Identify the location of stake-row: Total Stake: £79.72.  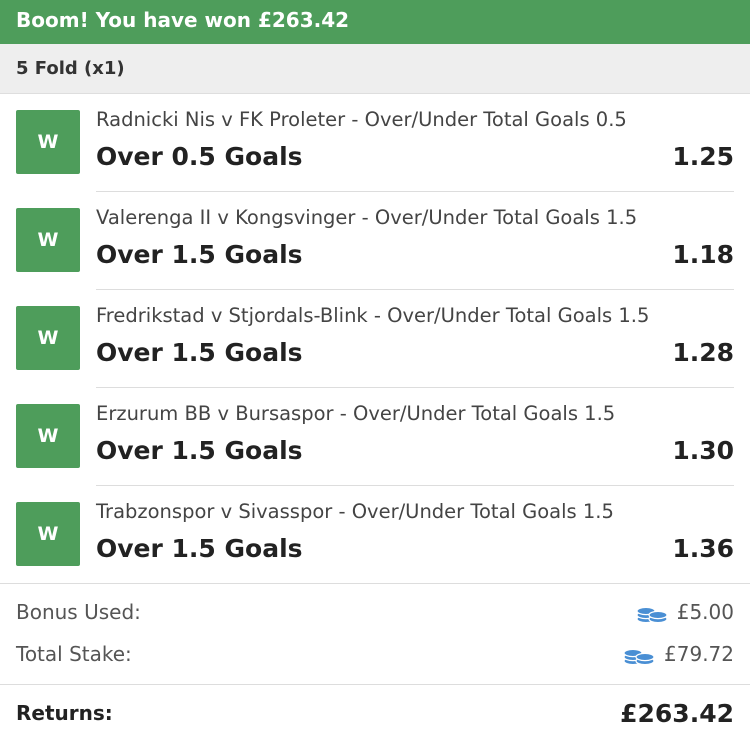
(375, 649).